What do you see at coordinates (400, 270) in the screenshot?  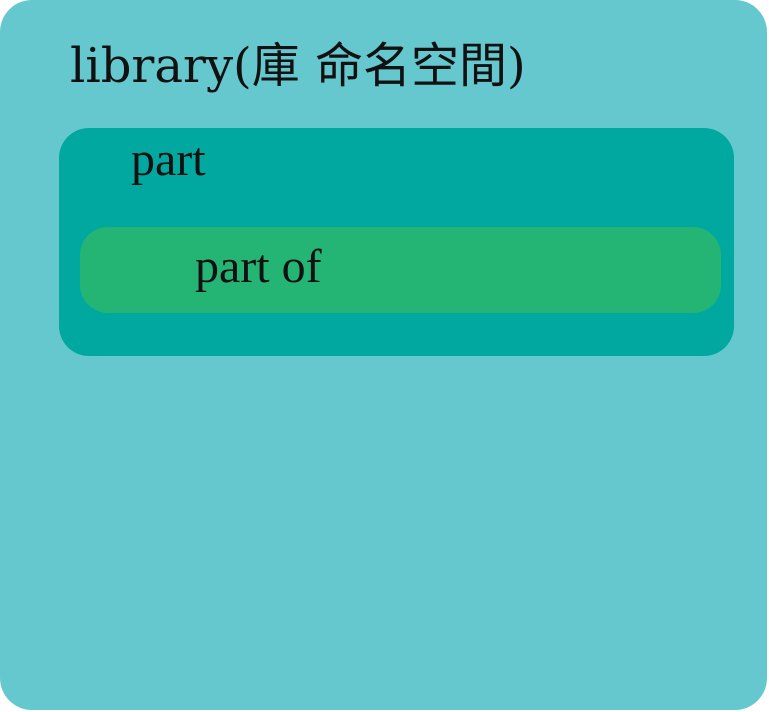 I see `part-of-container: part of` at bounding box center [400, 270].